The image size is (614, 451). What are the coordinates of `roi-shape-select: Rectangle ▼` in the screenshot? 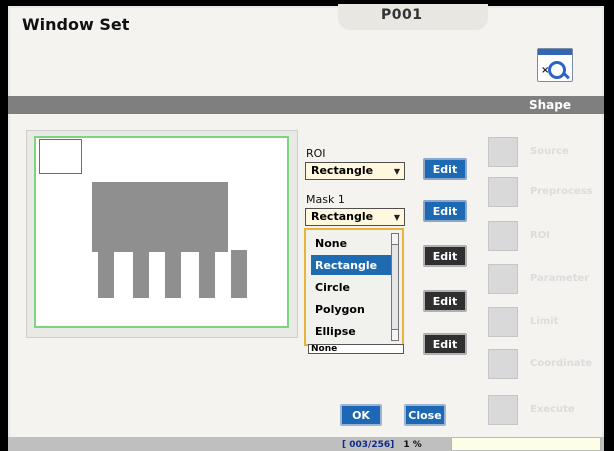 It's located at (355, 171).